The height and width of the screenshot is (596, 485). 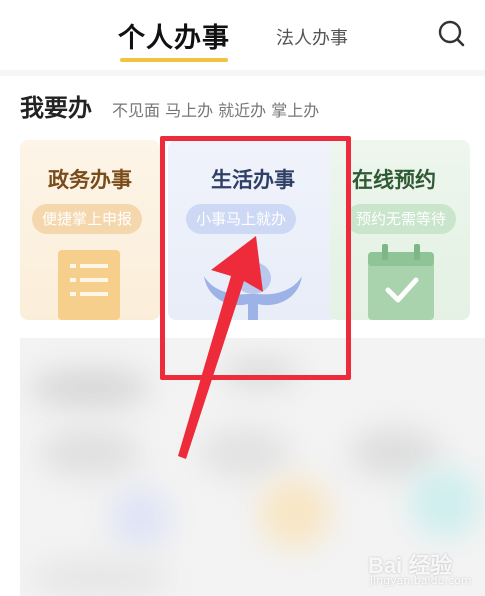 I want to click on tab-corporate: 法人办事, so click(x=312, y=37).